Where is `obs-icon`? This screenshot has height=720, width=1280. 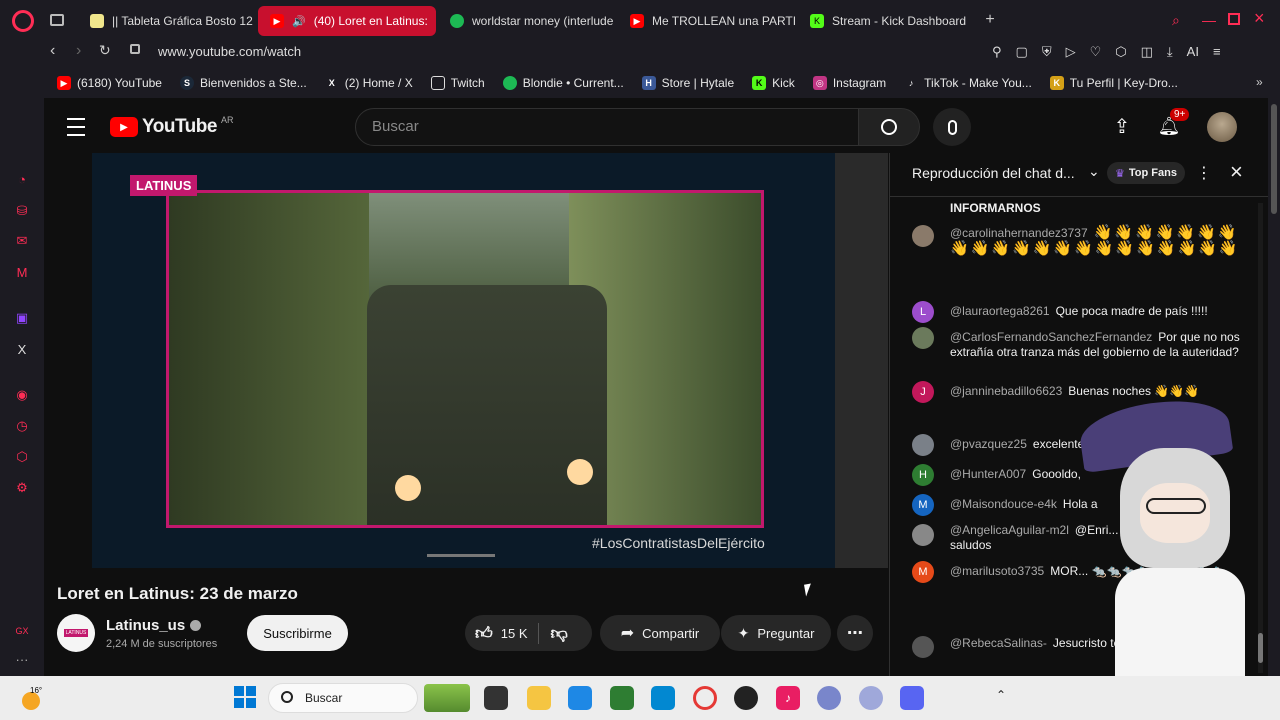
obs-icon is located at coordinates (746, 698).